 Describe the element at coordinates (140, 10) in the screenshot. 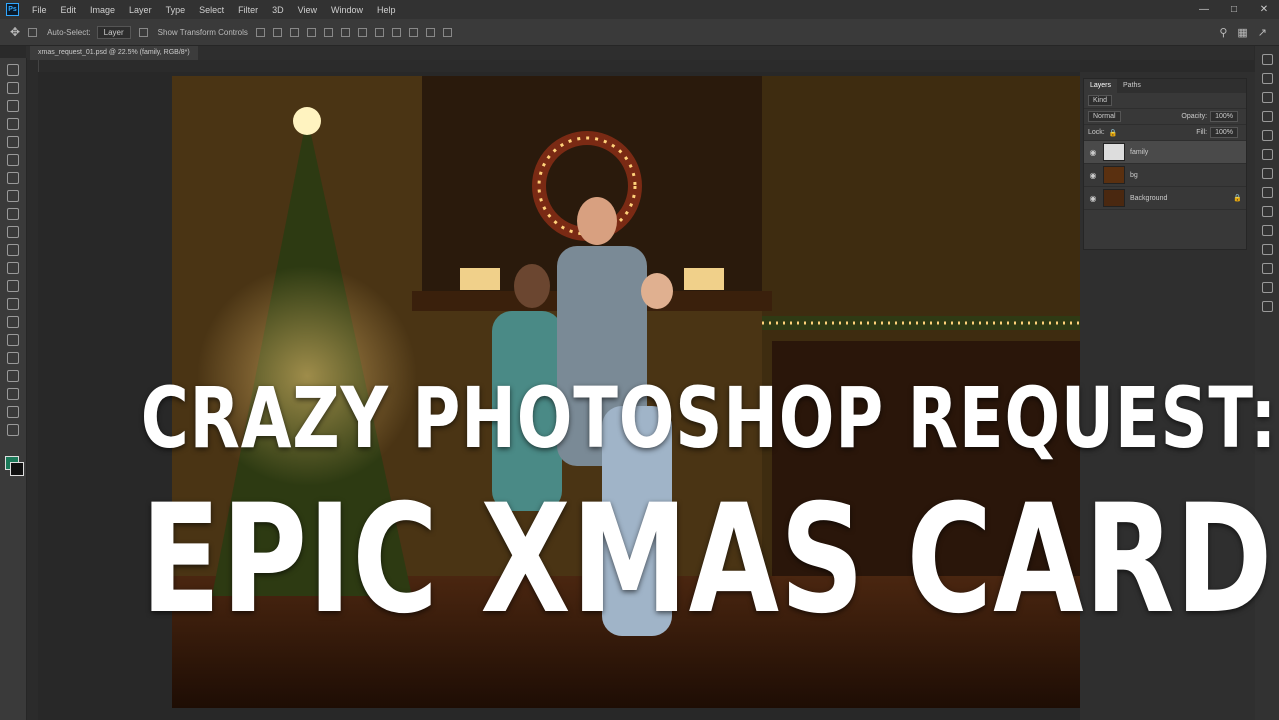

I see `menu-layer: Layer` at that location.